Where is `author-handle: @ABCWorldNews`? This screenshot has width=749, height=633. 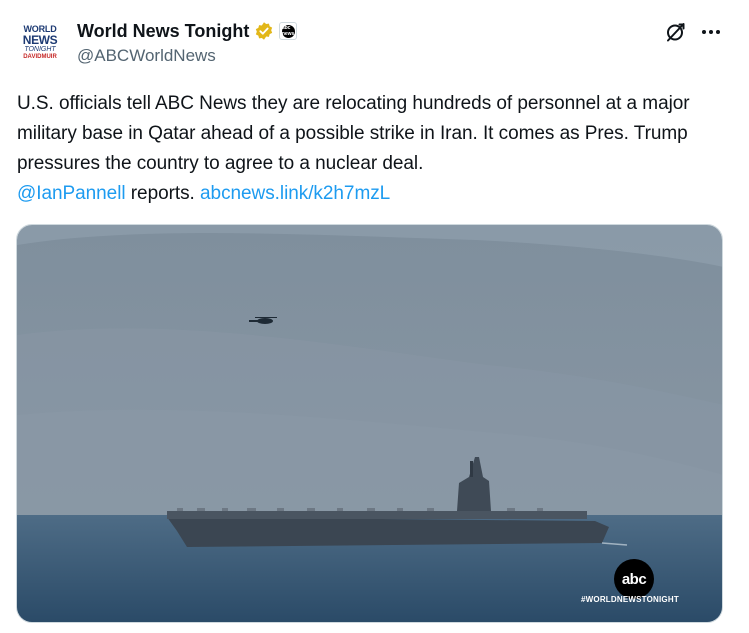
author-handle: @ABCWorldNews is located at coordinates (146, 56).